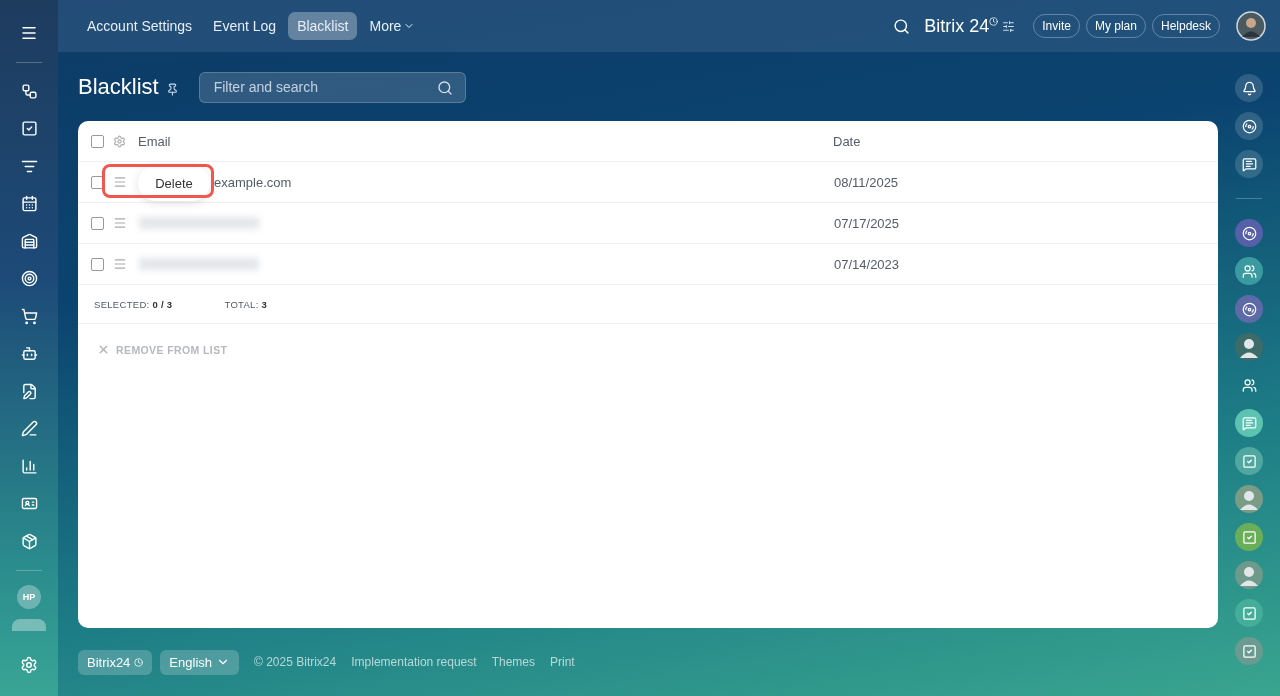 The height and width of the screenshot is (696, 1280). What do you see at coordinates (957, 26) in the screenshot?
I see `brand-logo: Bitrix 24` at bounding box center [957, 26].